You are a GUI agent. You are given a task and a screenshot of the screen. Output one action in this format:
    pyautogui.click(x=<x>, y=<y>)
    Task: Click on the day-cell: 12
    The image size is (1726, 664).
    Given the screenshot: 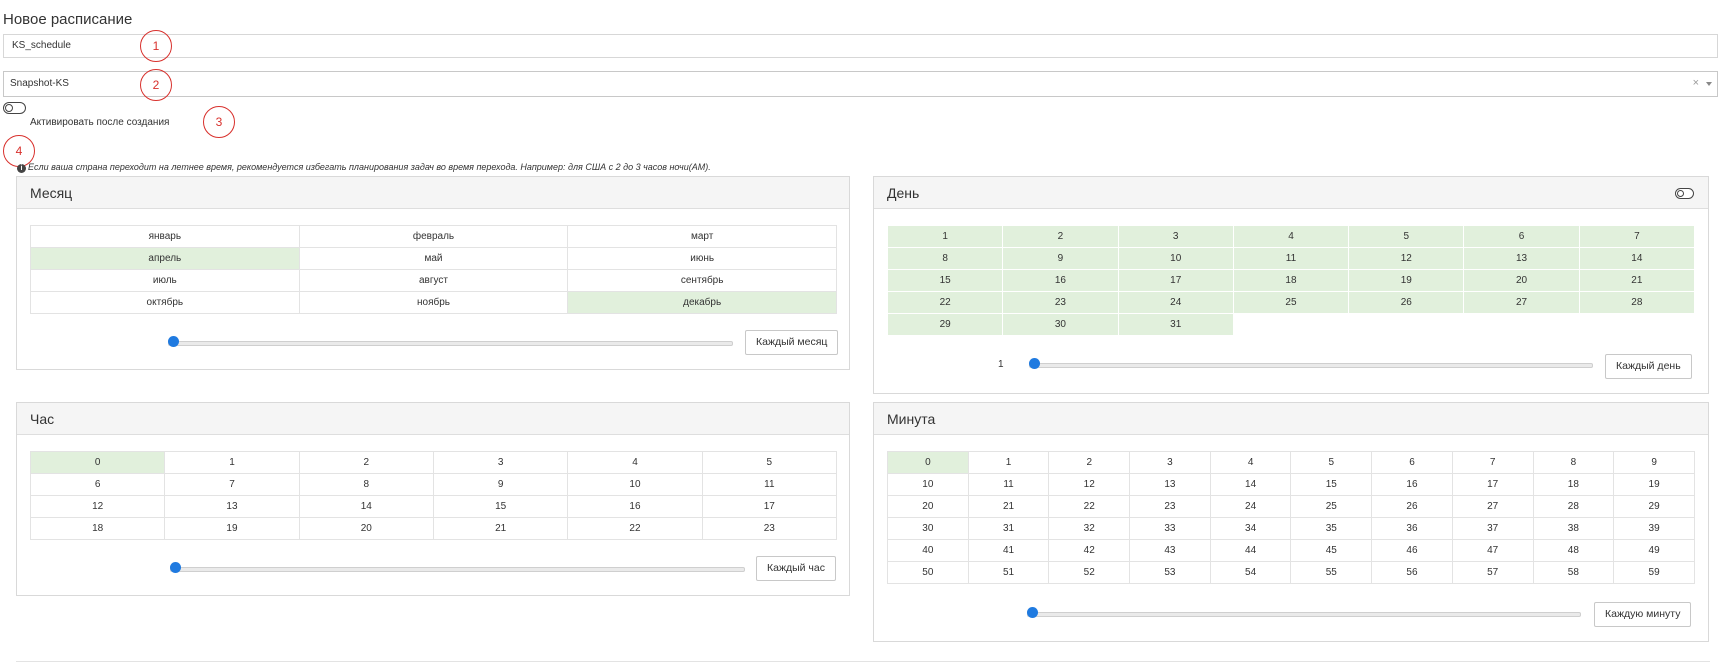 What is the action you would take?
    pyautogui.click(x=1406, y=258)
    